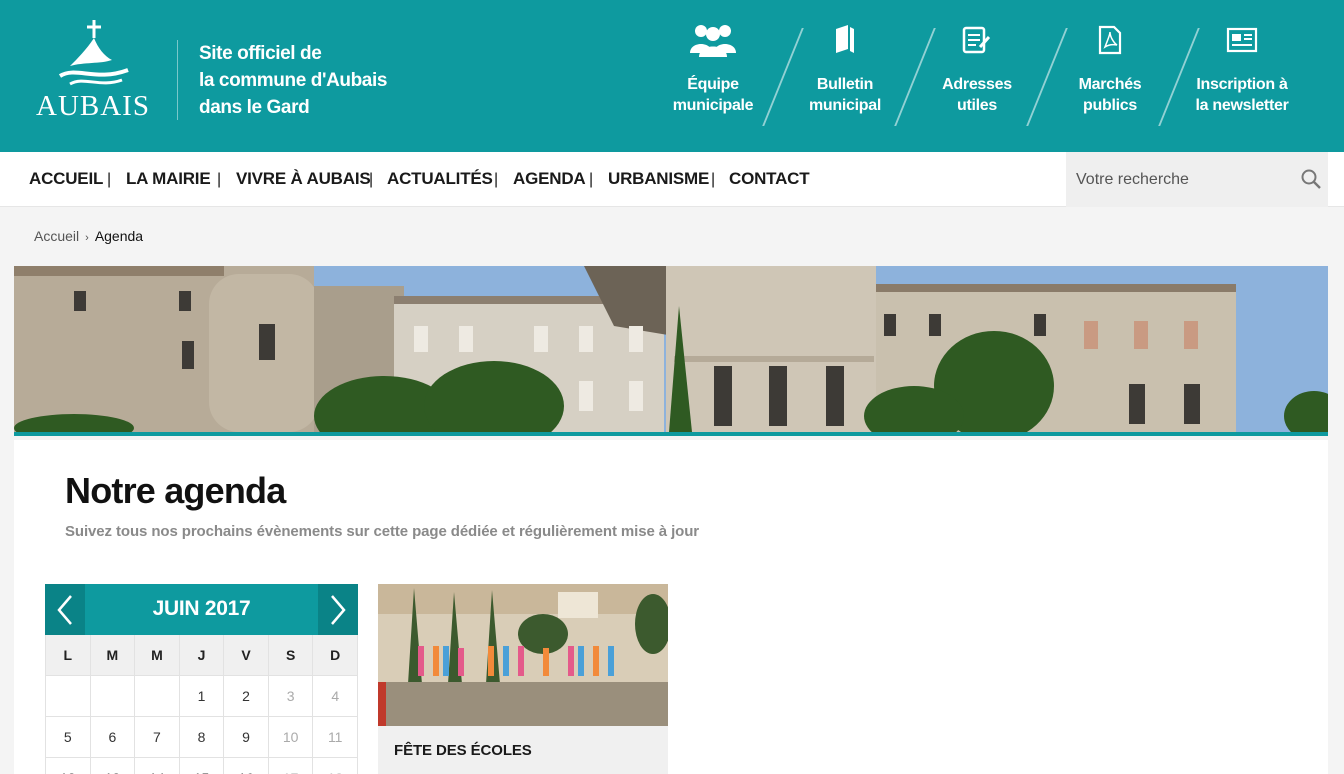 This screenshot has height=774, width=1344. I want to click on calendar-next-button, so click(338, 609).